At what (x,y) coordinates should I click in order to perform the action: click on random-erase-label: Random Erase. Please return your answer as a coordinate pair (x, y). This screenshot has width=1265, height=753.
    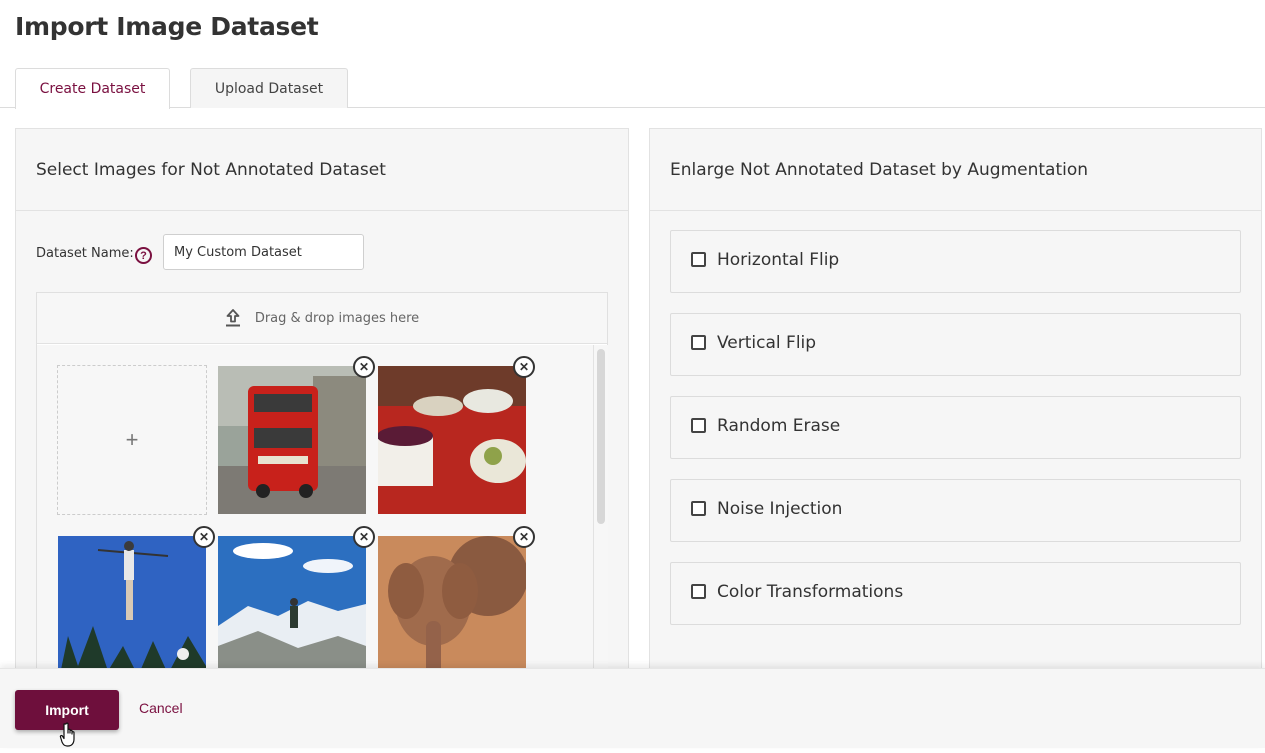
    Looking at the image, I should click on (779, 426).